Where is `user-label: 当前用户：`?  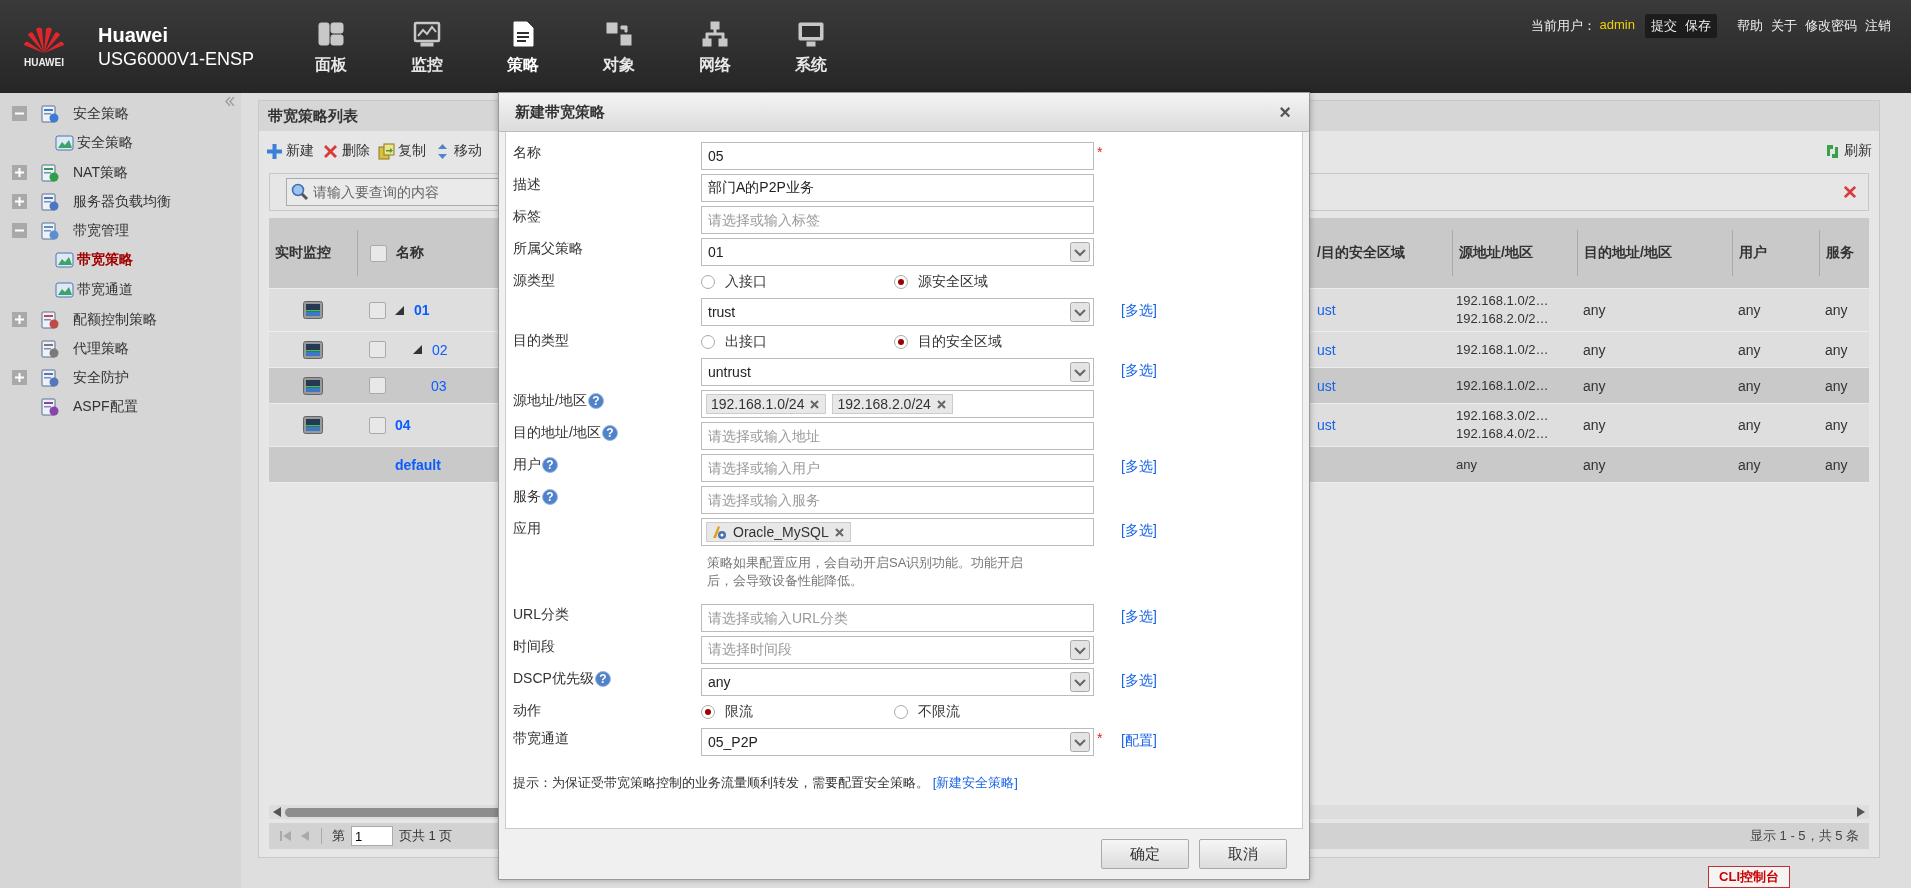
user-label: 当前用户： is located at coordinates (1563, 26).